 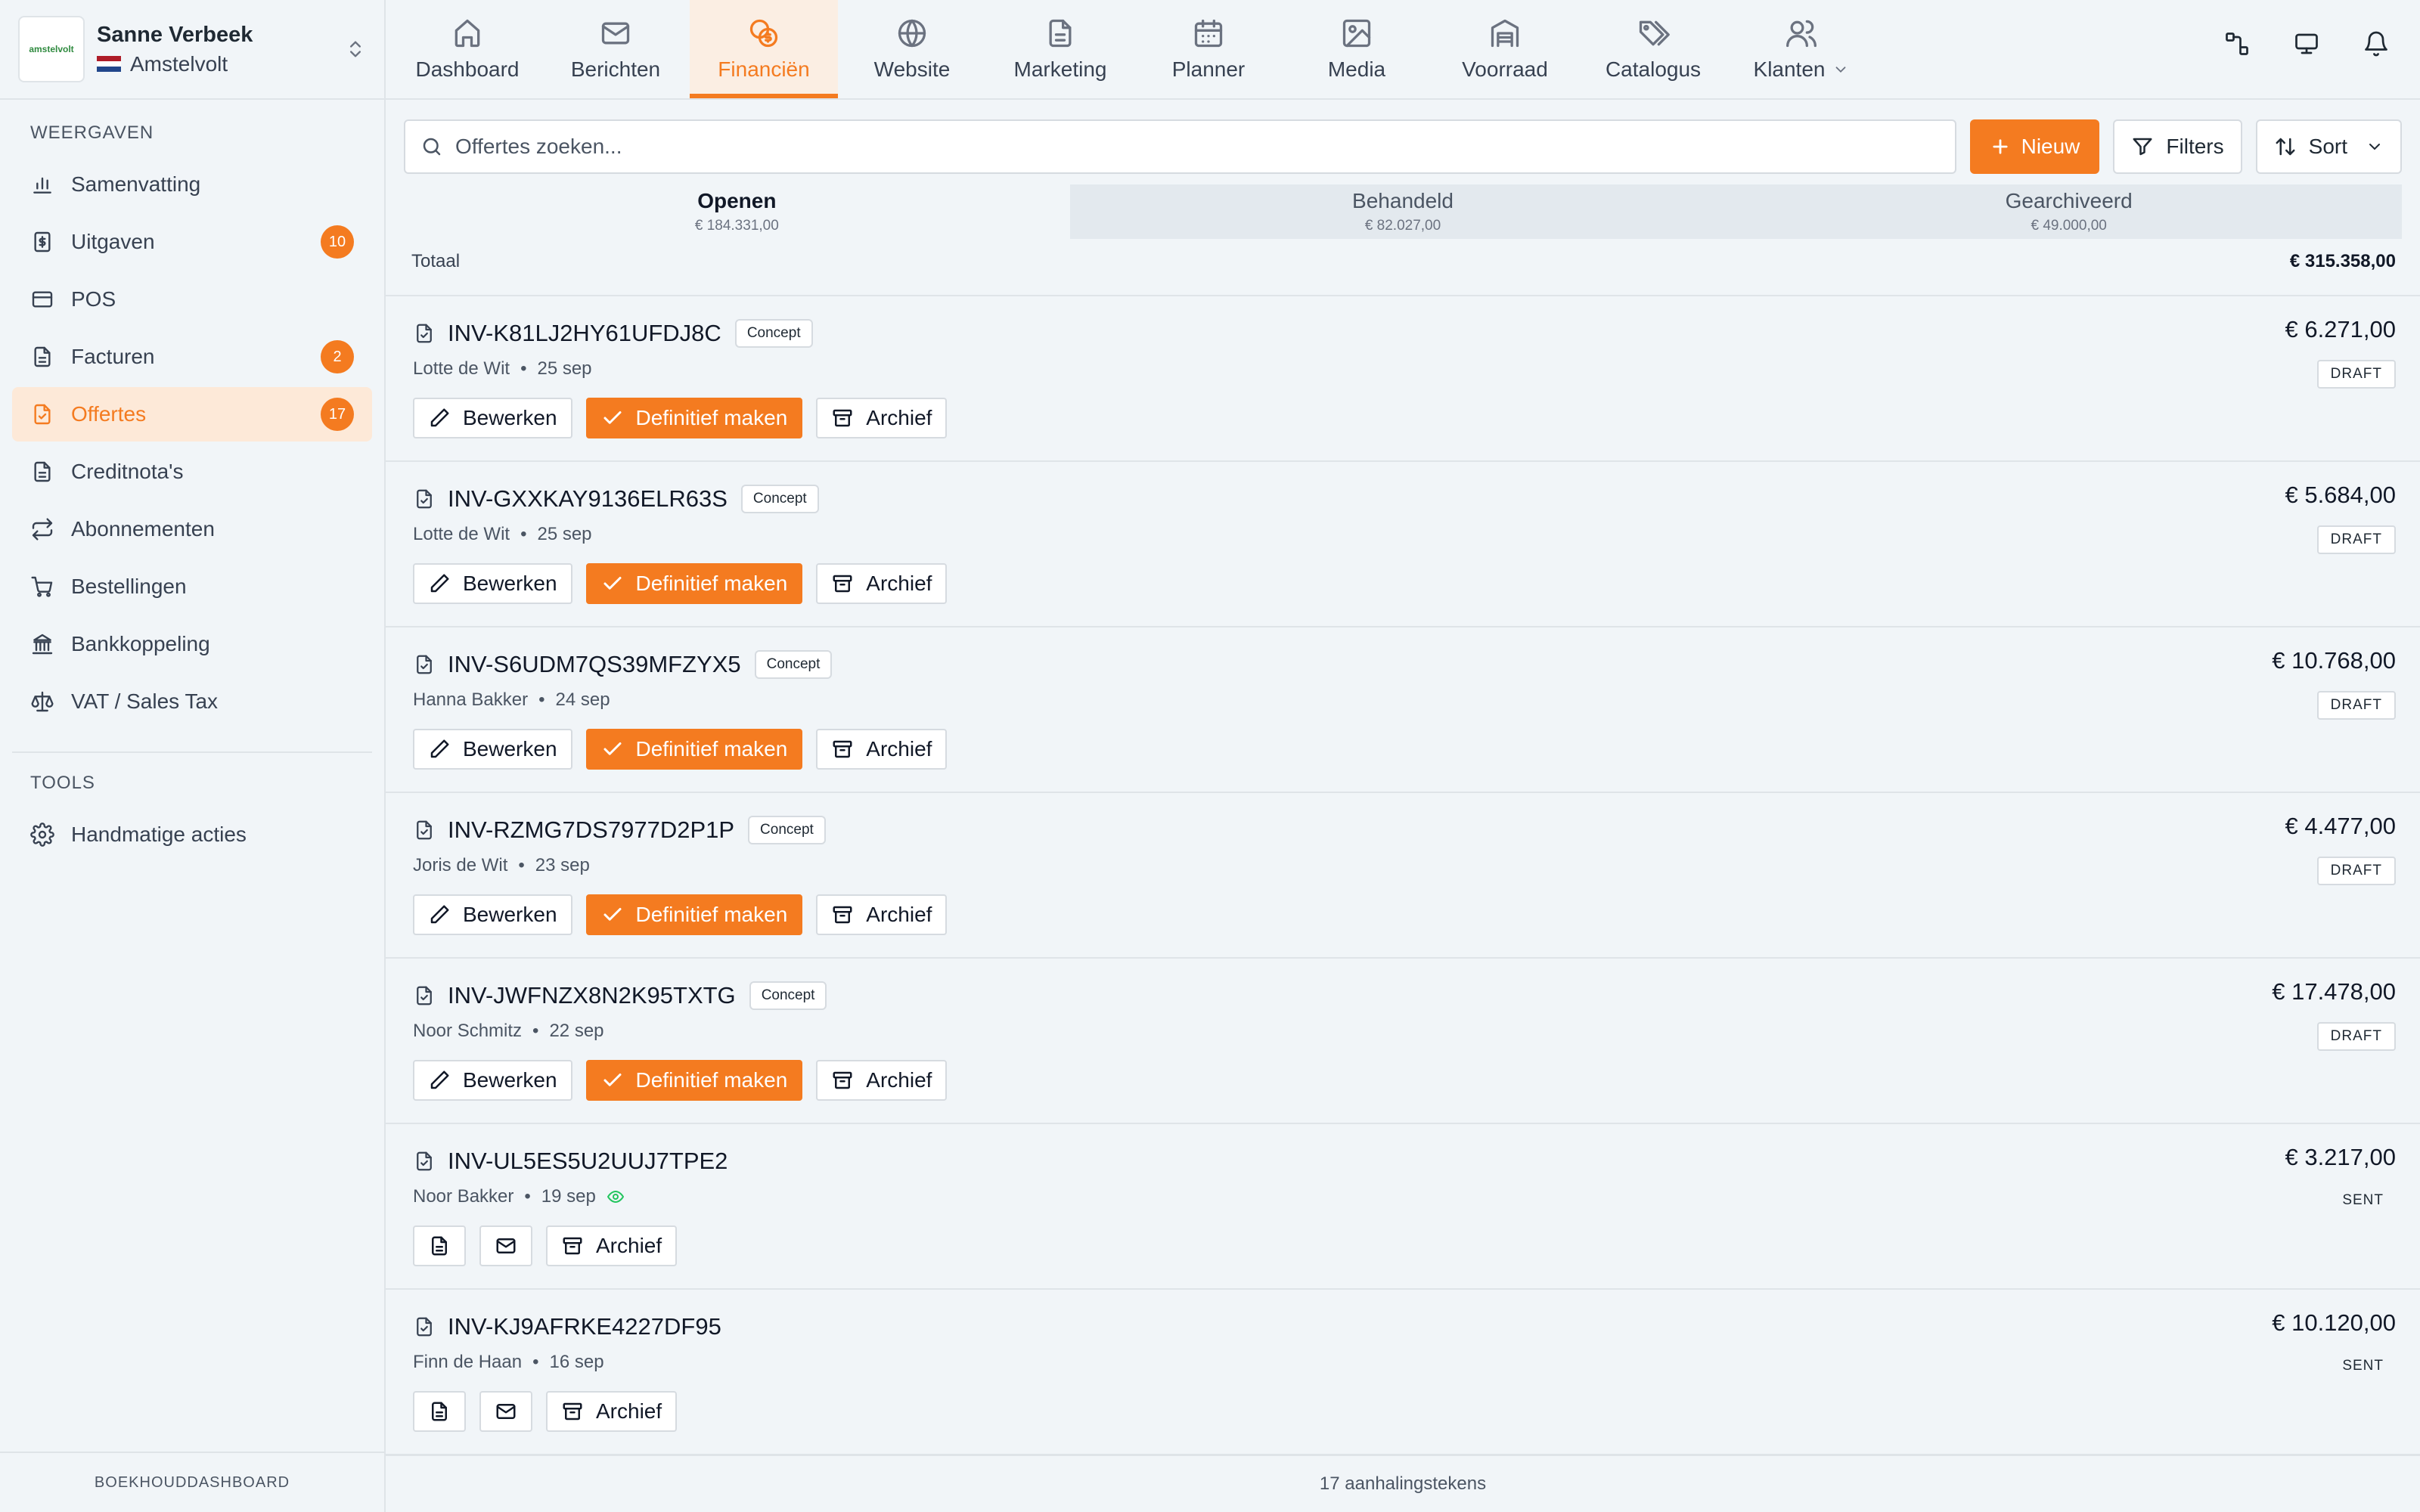 I want to click on toolbar: Nieuw Filters Sort, so click(x=1403, y=137).